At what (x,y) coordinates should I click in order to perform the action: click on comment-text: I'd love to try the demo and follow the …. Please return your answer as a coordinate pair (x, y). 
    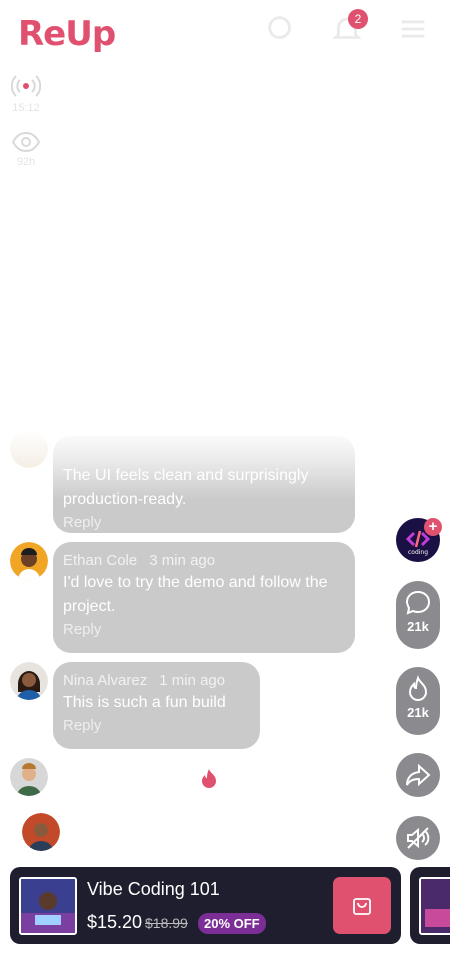
    Looking at the image, I should click on (195, 594).